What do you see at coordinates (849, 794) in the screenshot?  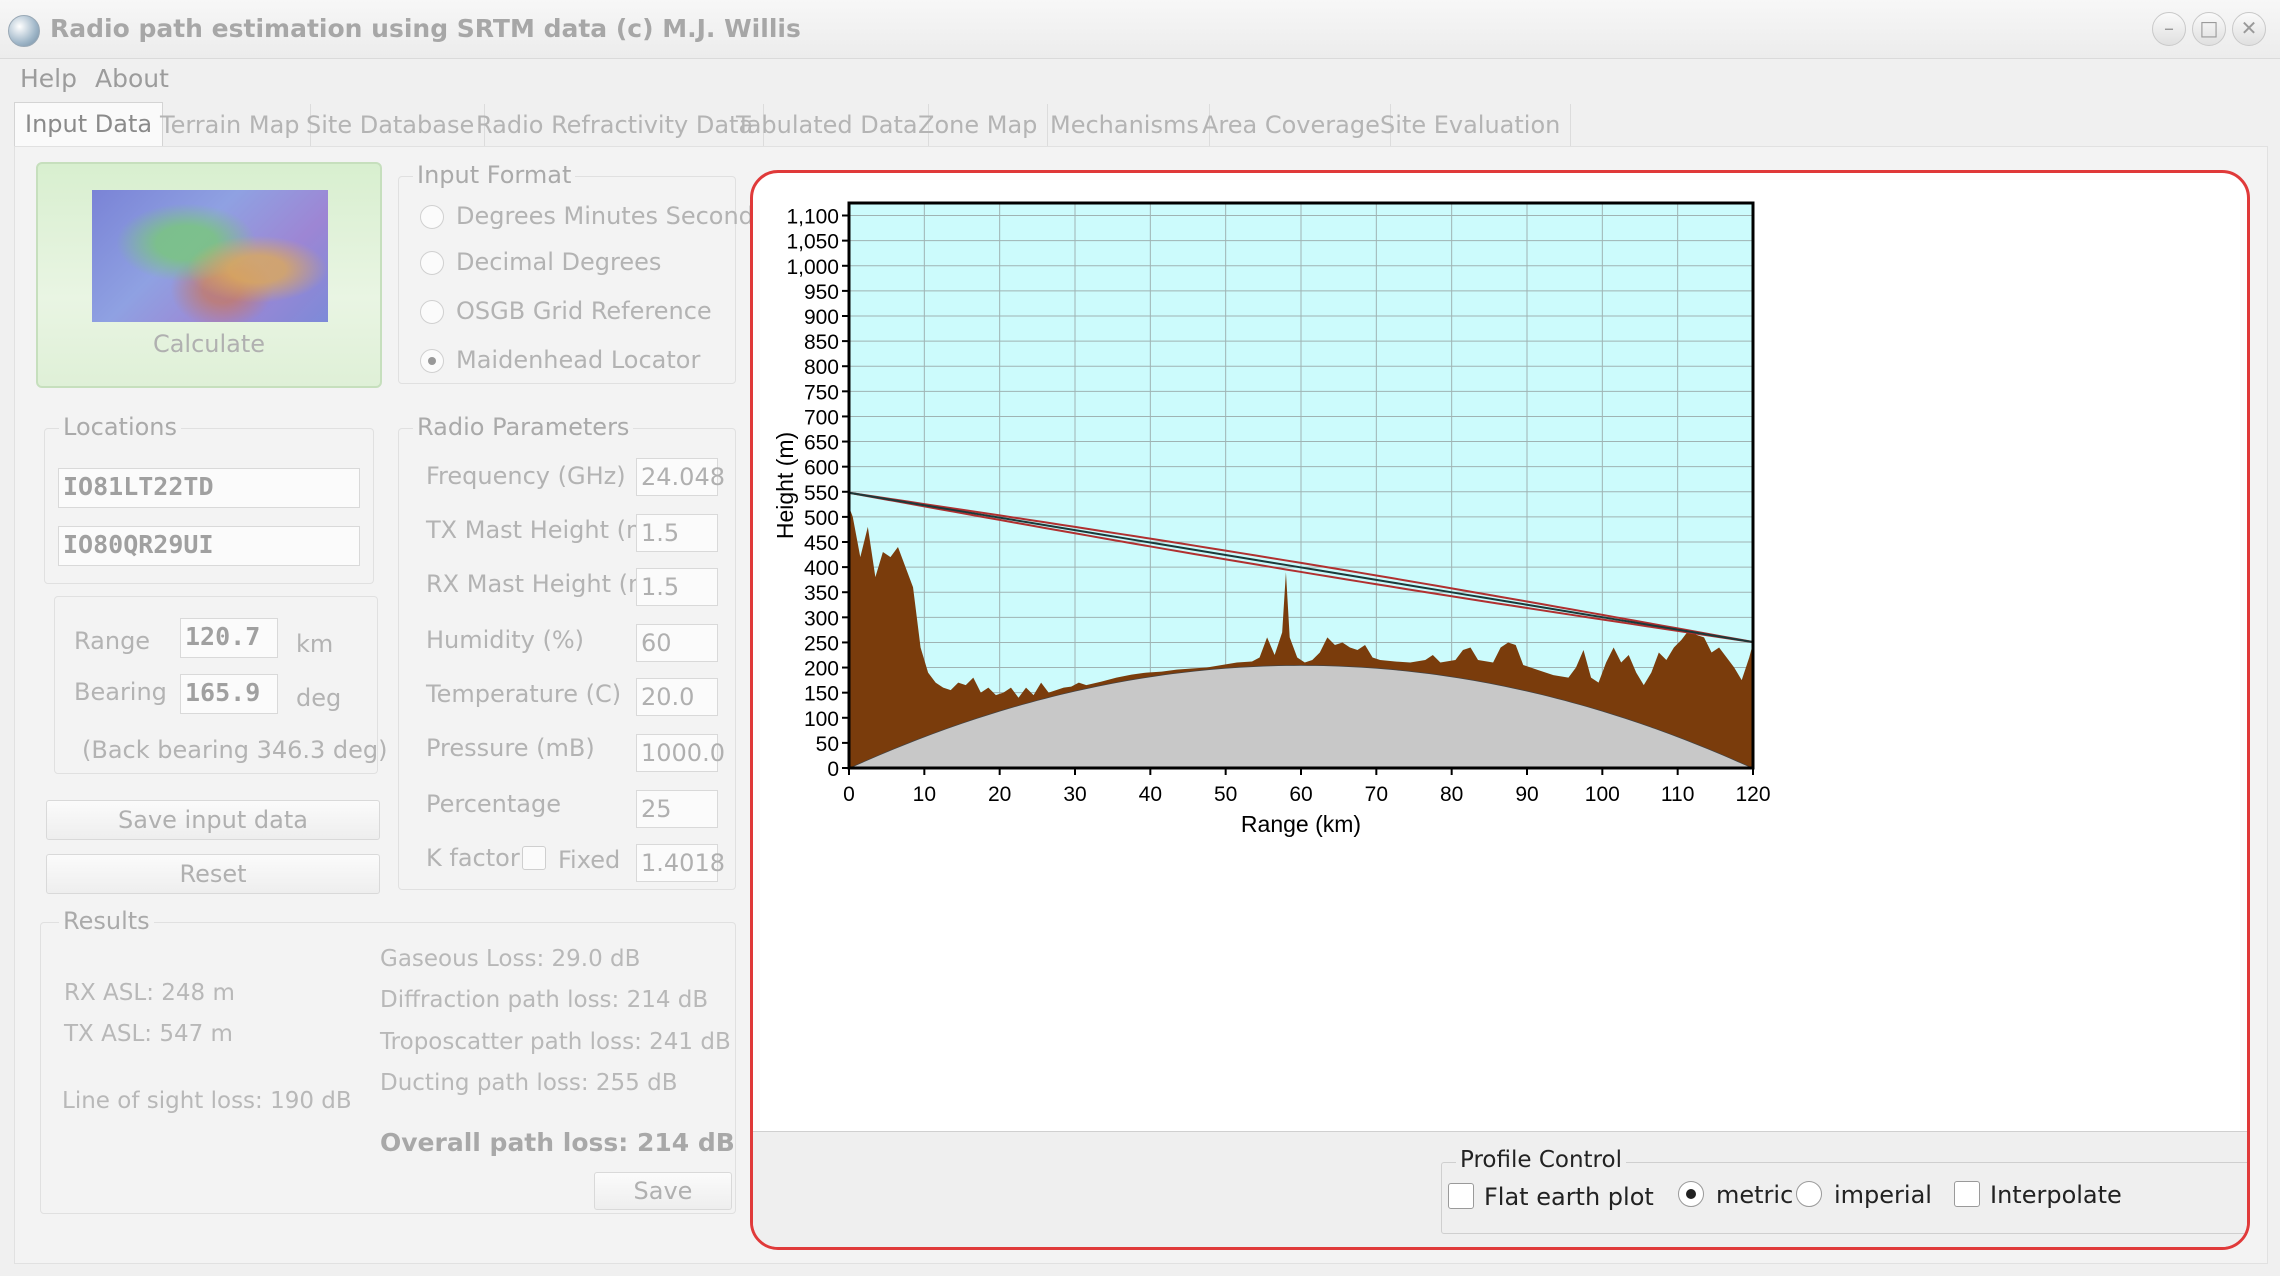 I see `x-tick-label: 0` at bounding box center [849, 794].